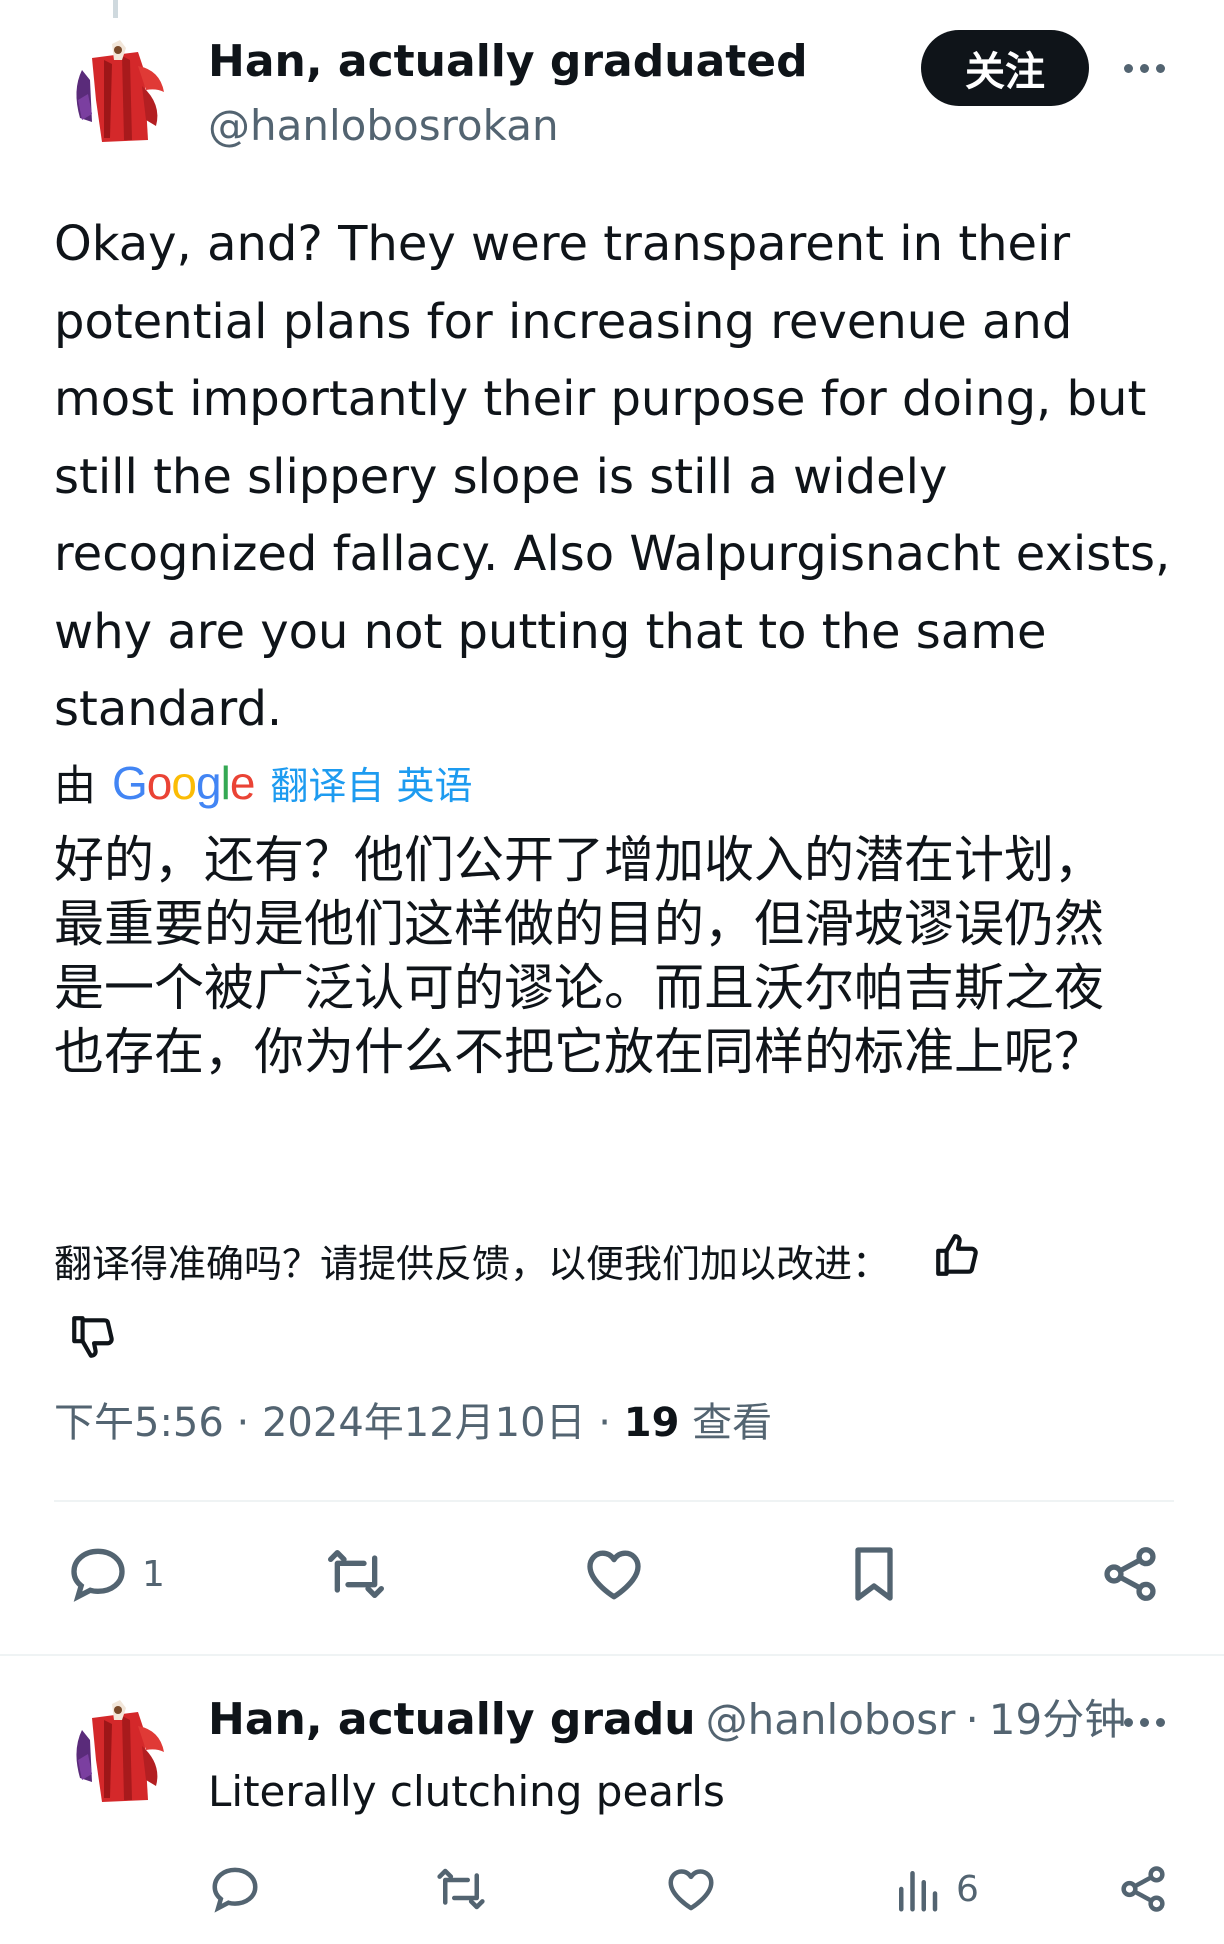 The image size is (1224, 1944). Describe the element at coordinates (957, 1267) in the screenshot. I see `thumbs-up-icon` at that location.